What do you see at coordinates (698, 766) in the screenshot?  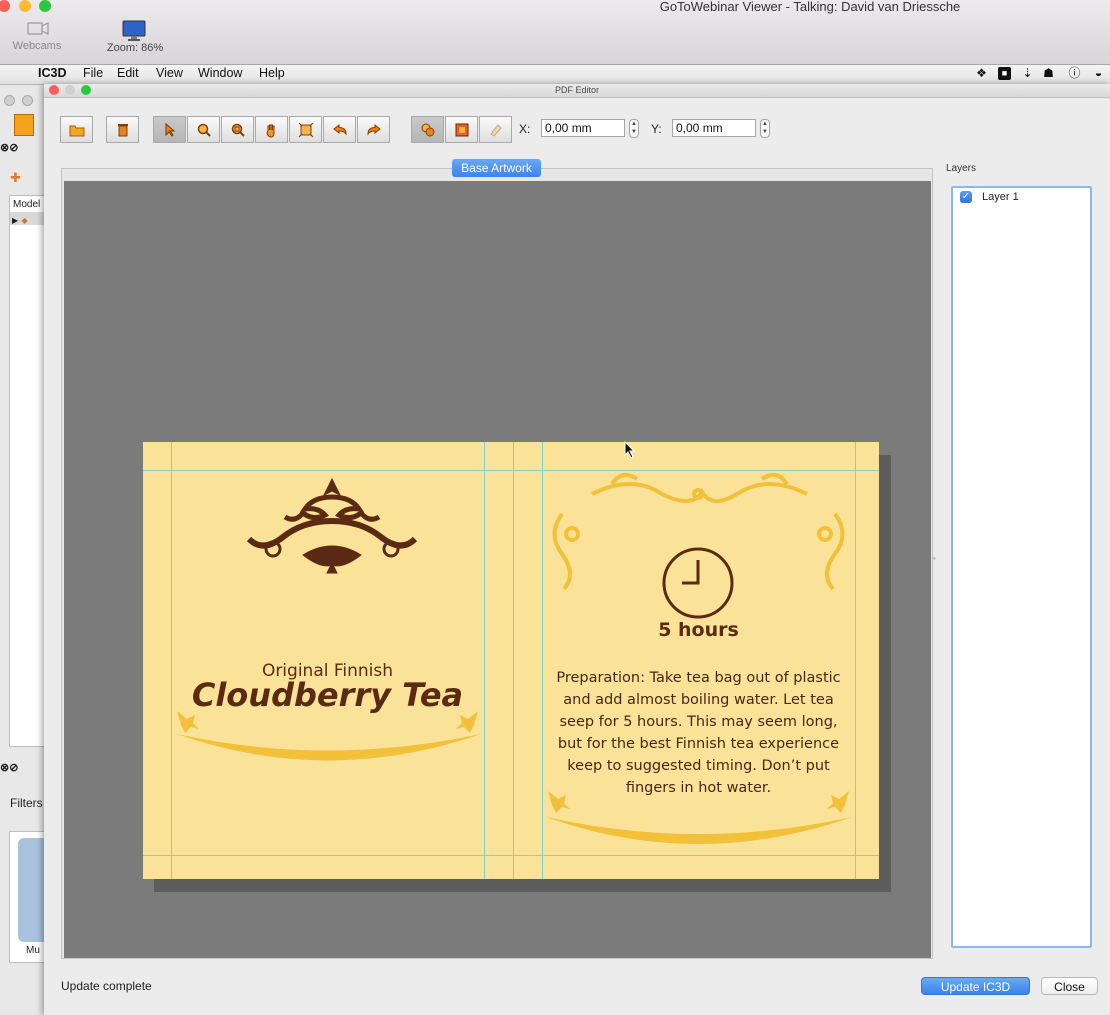 I see `instructions-line: keep to suggested timing. Don’t put` at bounding box center [698, 766].